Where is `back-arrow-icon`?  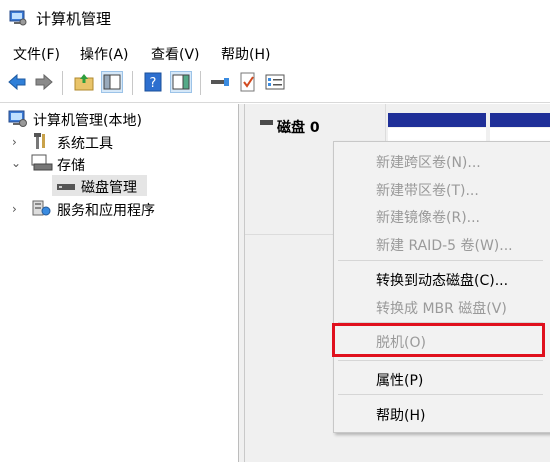
back-arrow-icon is located at coordinates (17, 82).